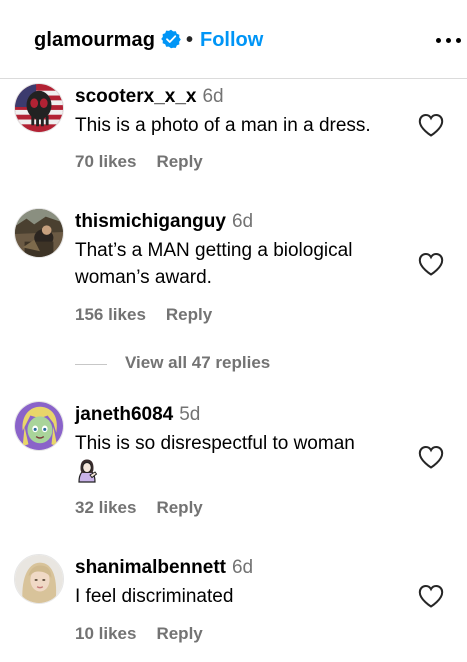 The width and height of the screenshot is (467, 662). Describe the element at coordinates (223, 125) in the screenshot. I see `comment-text: This is a photo of a man in a dress.` at that location.